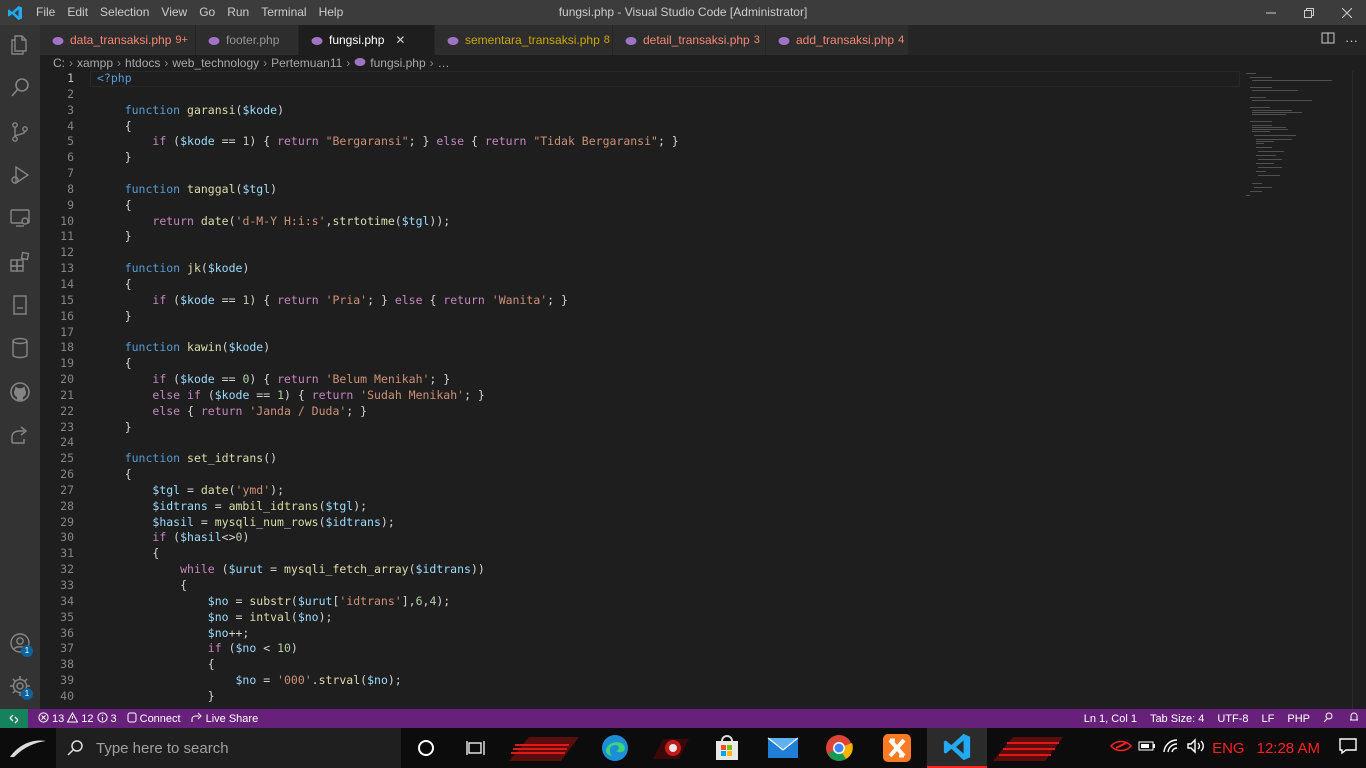 Image resolution: width=1366 pixels, height=768 pixels. I want to click on tab-add-transaksi: add_transaksi.php 4, so click(837, 40).